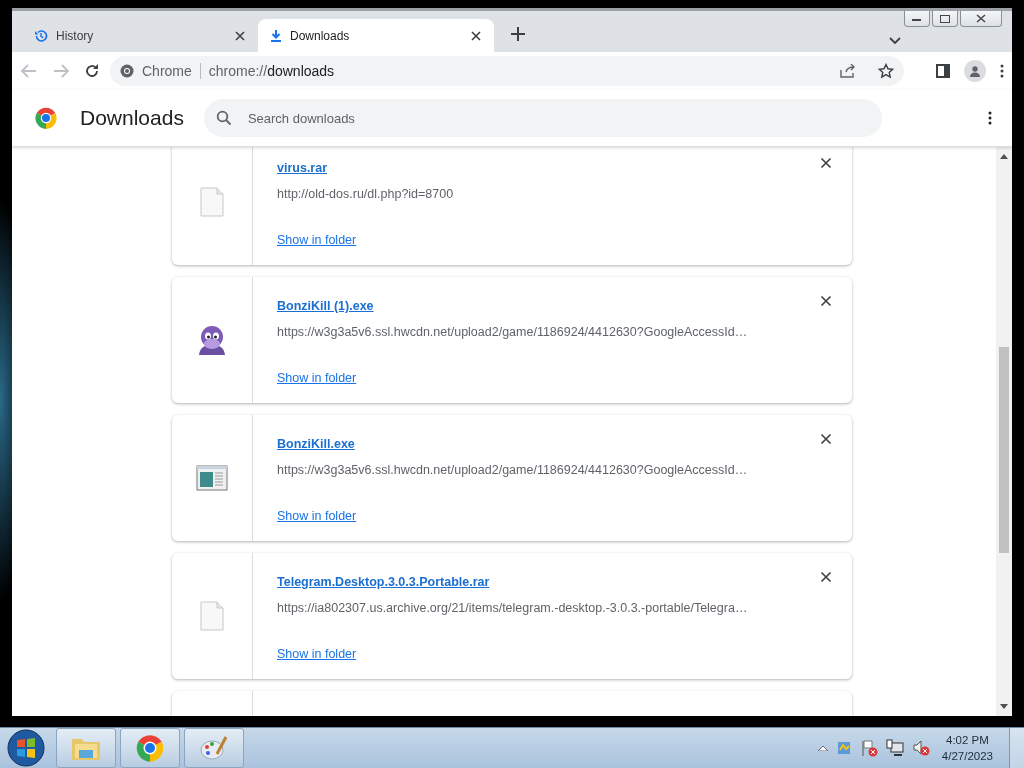 This screenshot has height=768, width=1024. What do you see at coordinates (967, 756) in the screenshot?
I see `clock-date: 4/27/2023` at bounding box center [967, 756].